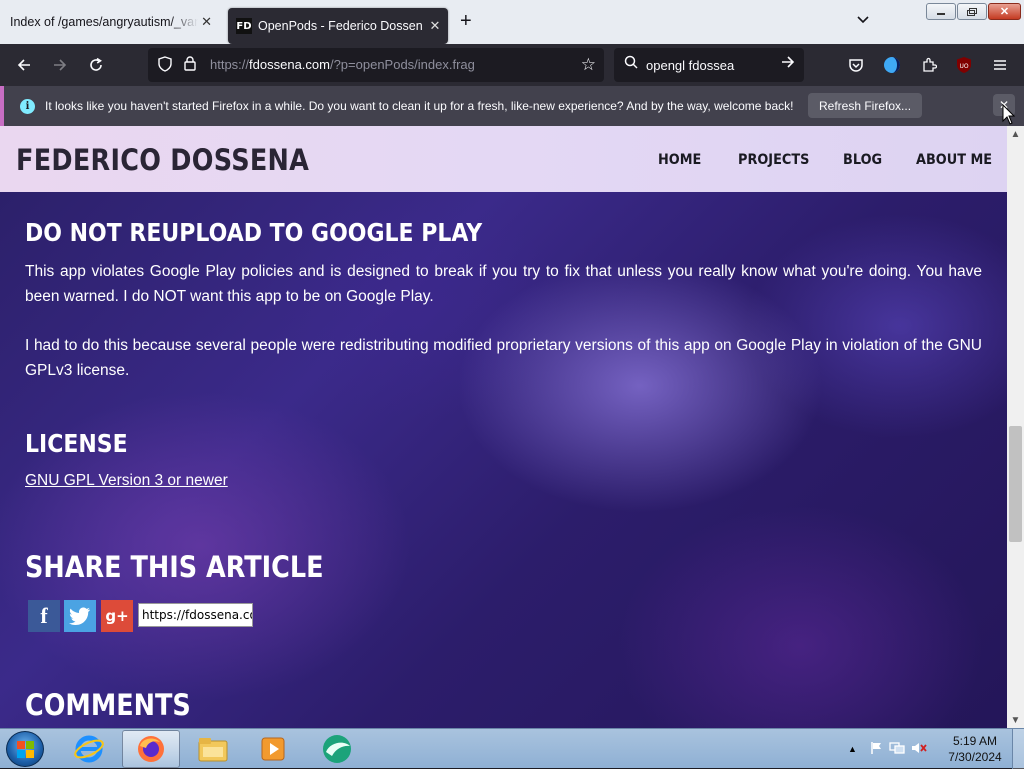 Image resolution: width=1024 pixels, height=769 pixels. Describe the element at coordinates (466, 21) in the screenshot. I see `new-tab-plus-icon: +` at that location.